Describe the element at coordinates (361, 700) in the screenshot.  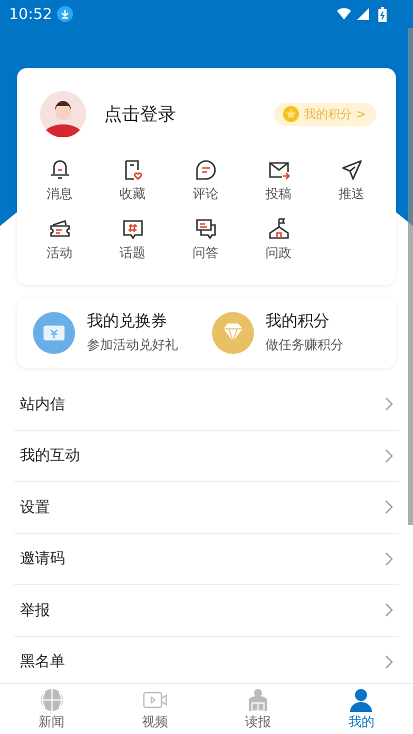
I see `person-icon` at that location.